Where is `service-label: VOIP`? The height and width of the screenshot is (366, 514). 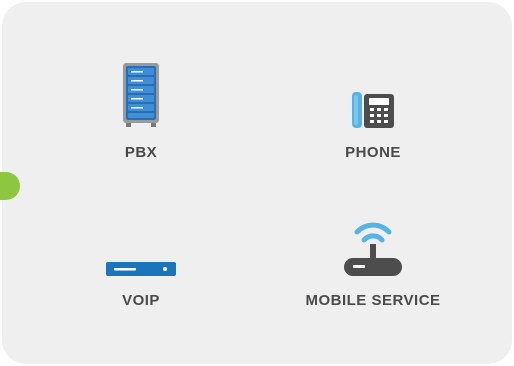
service-label: VOIP is located at coordinates (141, 300).